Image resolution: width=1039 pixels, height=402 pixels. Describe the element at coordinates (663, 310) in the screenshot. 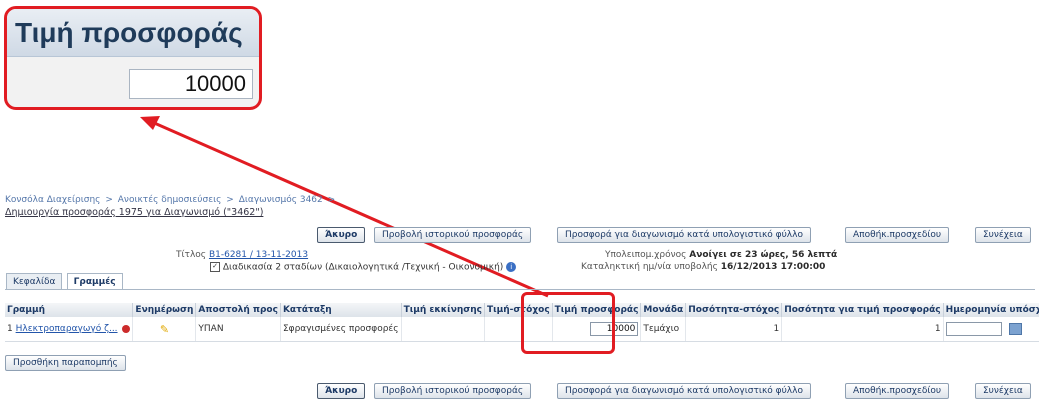

I see `col-unit: Μονάδα` at that location.